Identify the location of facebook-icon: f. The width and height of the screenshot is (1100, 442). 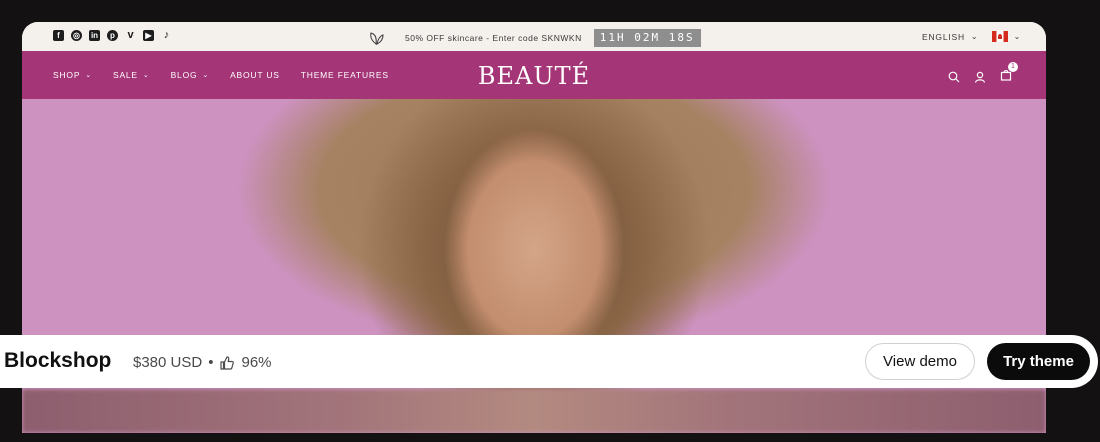
(58, 35).